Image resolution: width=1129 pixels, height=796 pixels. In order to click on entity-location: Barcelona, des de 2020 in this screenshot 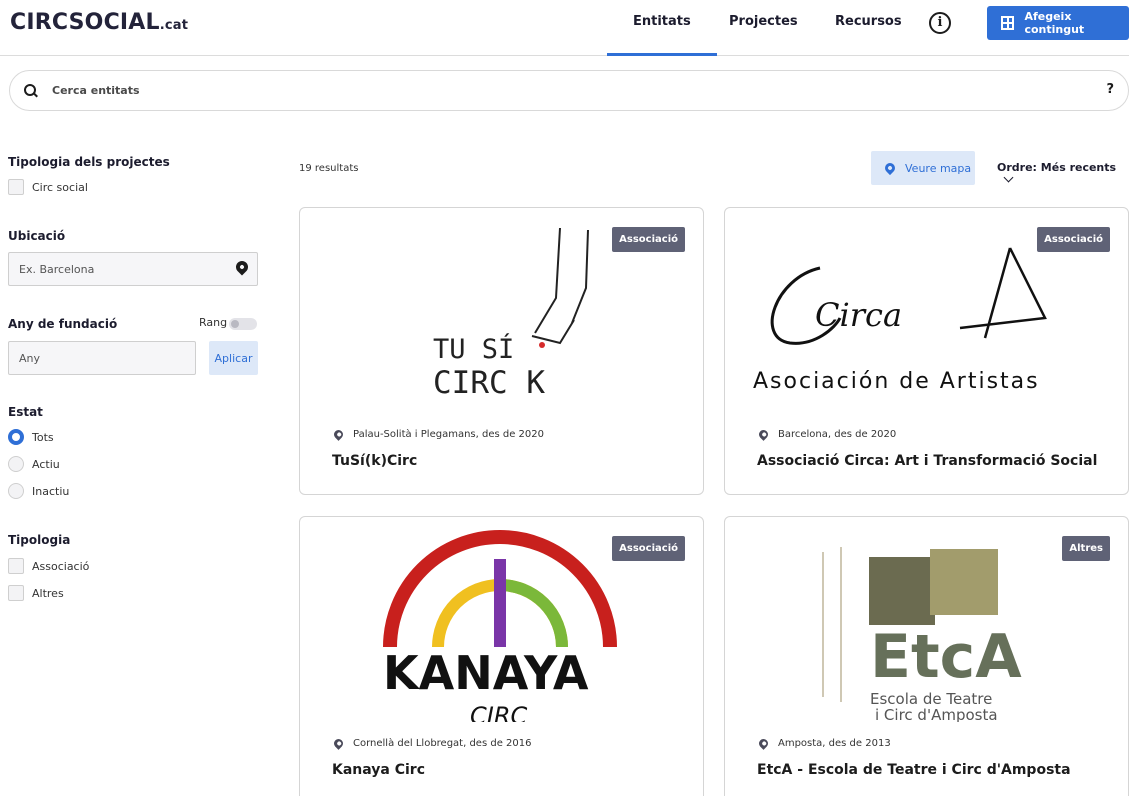, I will do `click(827, 434)`.